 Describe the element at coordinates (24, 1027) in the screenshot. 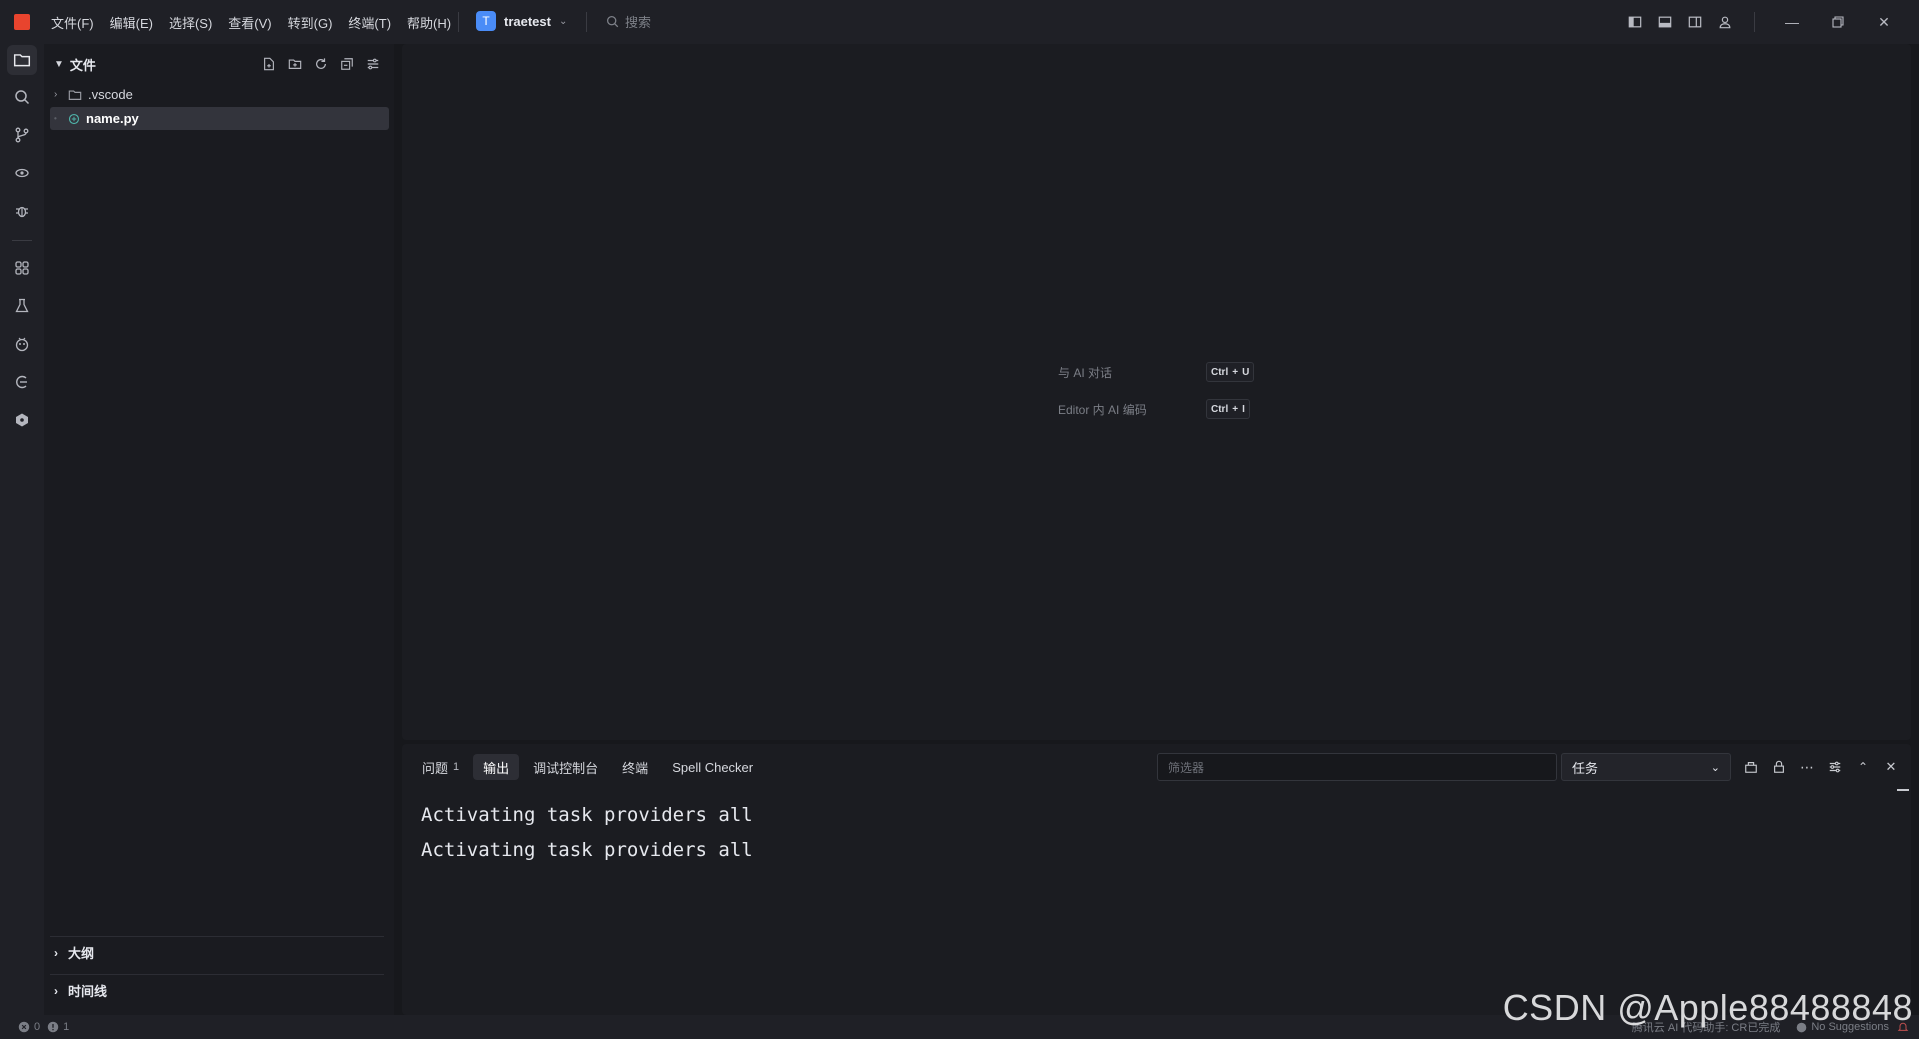

I see `error-icon` at that location.